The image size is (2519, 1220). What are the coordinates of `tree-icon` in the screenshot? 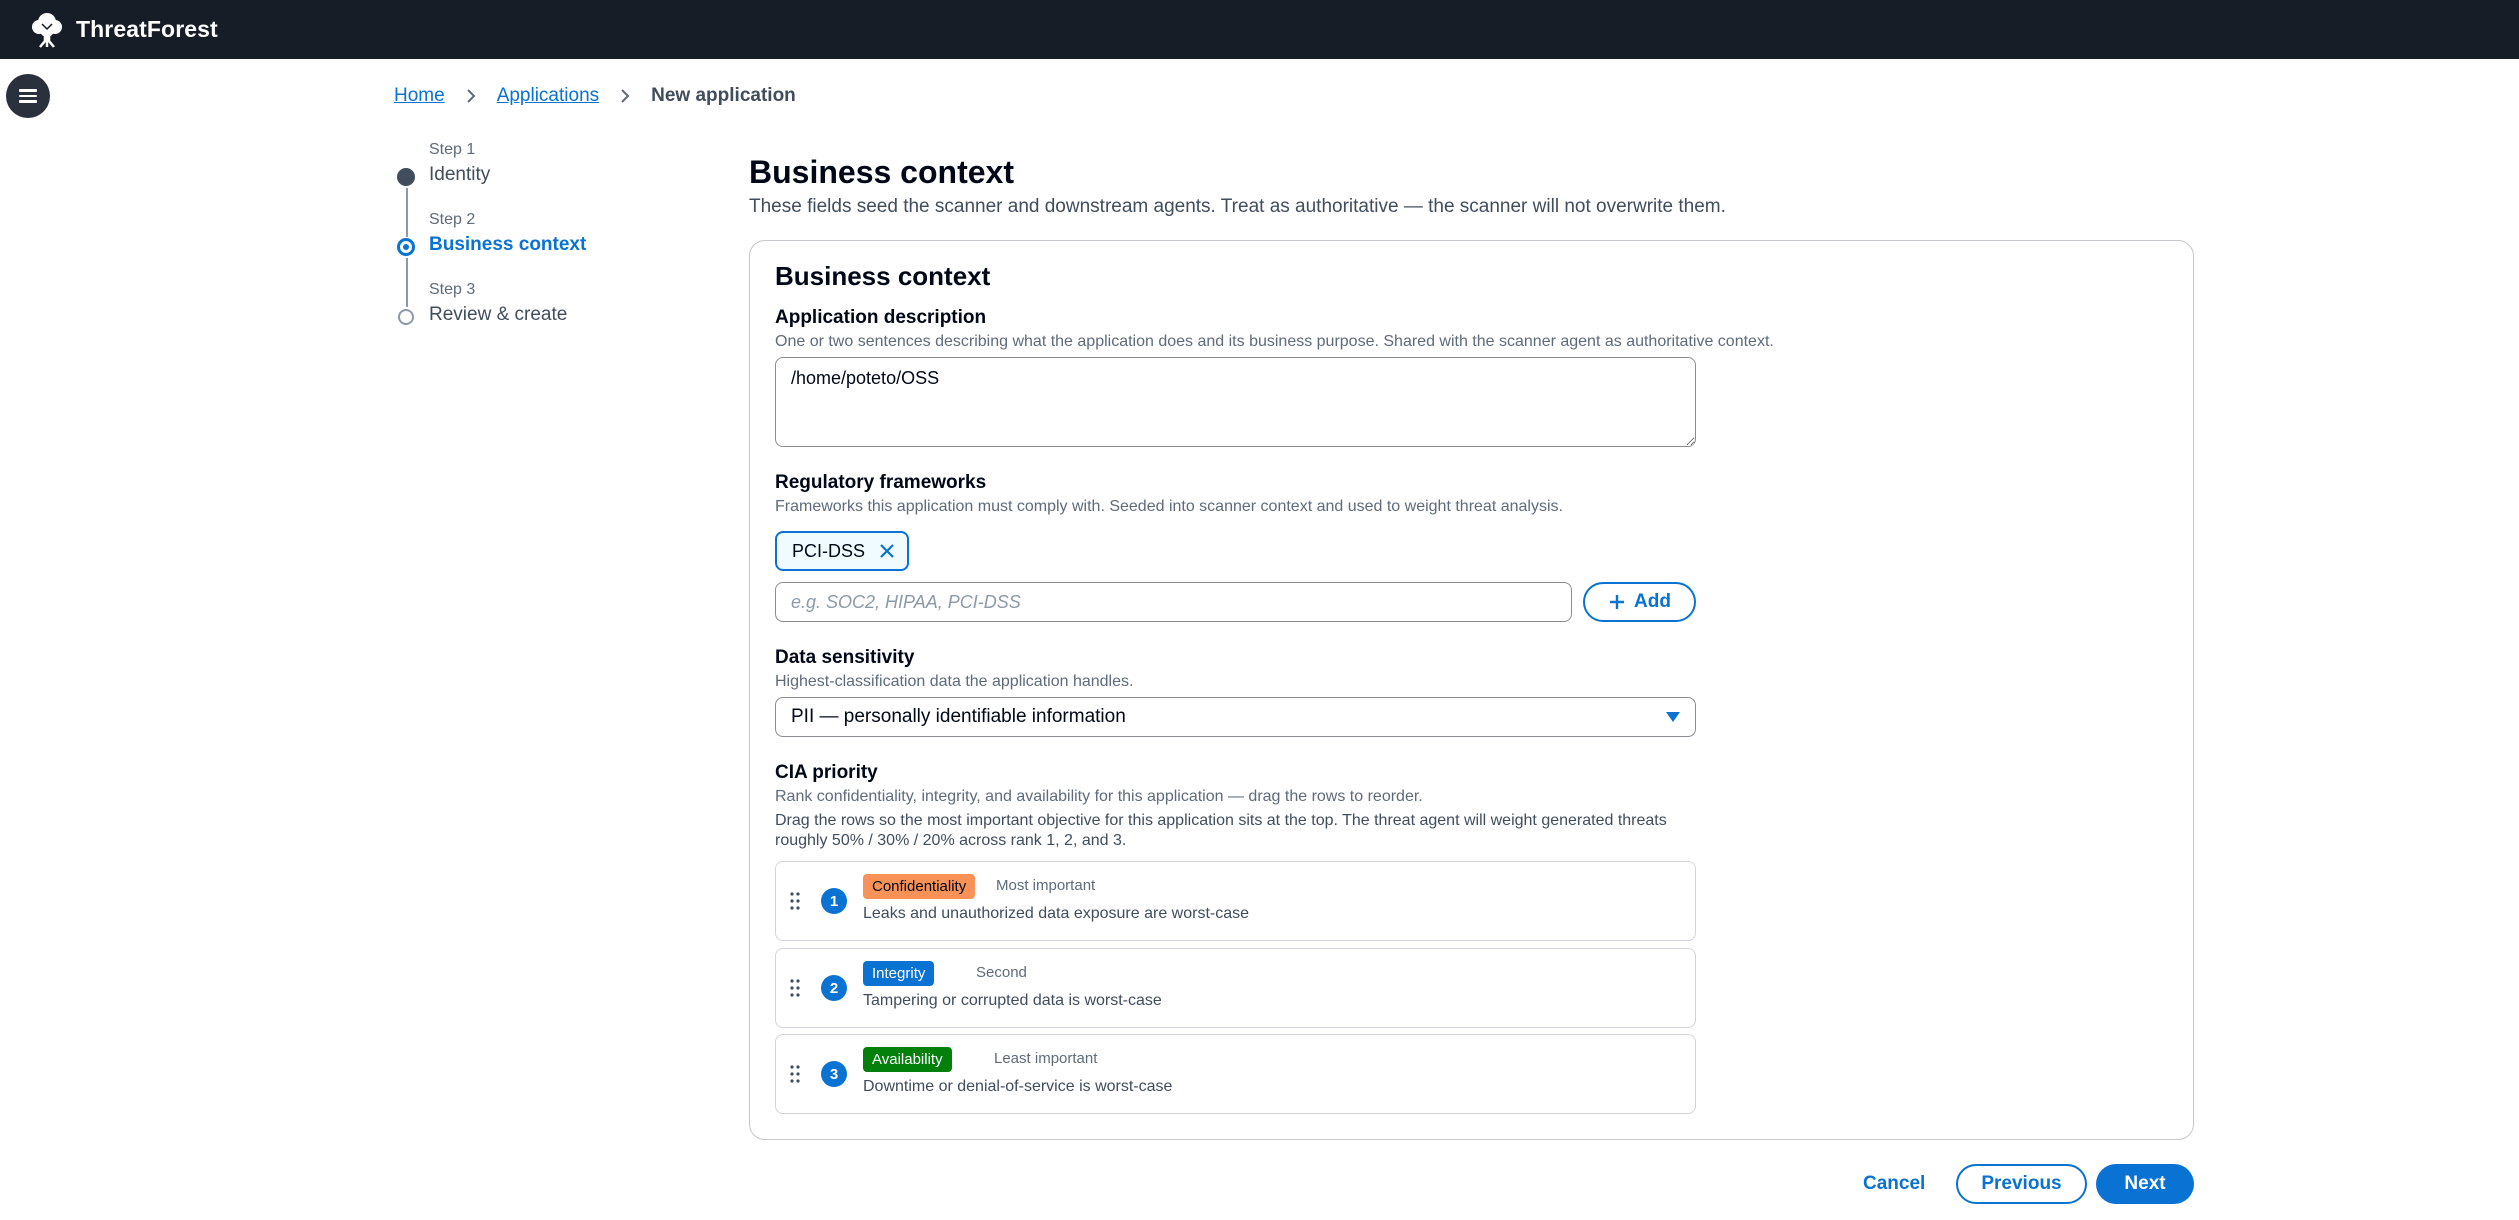 It's located at (47, 30).